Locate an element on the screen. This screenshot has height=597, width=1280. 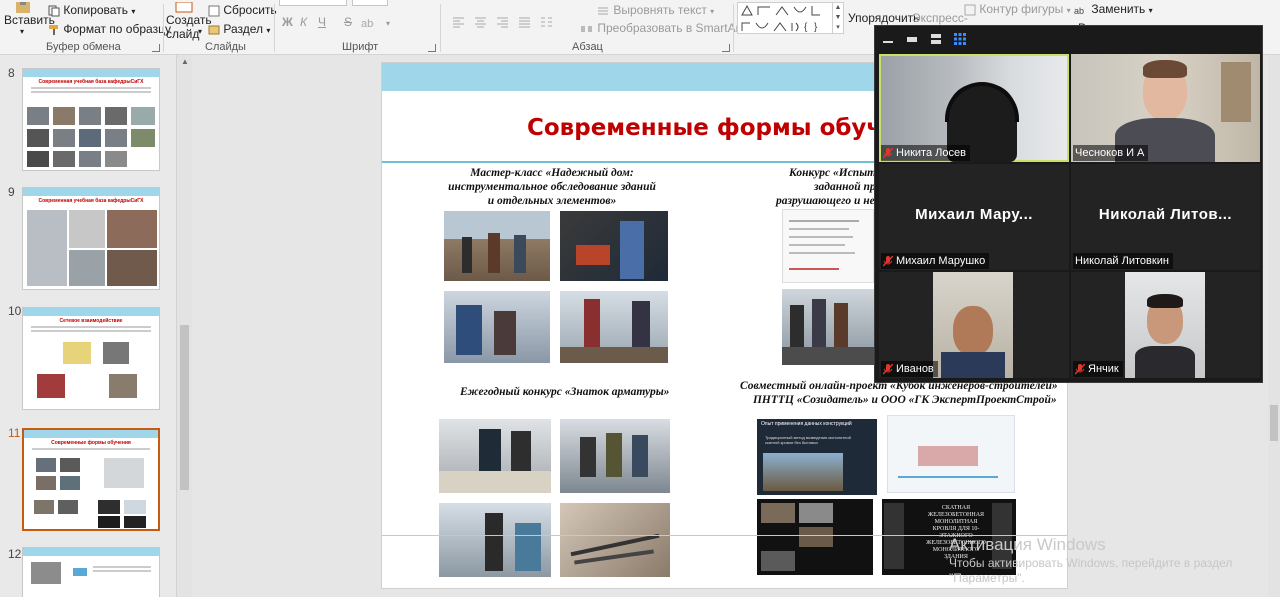
shapes-scroll: ▲ ▼ ▾ is located at coordinates (838, 18).